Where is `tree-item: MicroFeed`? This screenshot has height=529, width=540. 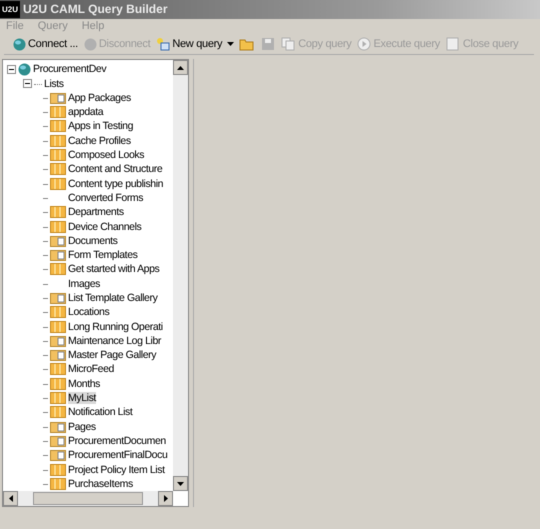
tree-item: MicroFeed is located at coordinates (91, 369).